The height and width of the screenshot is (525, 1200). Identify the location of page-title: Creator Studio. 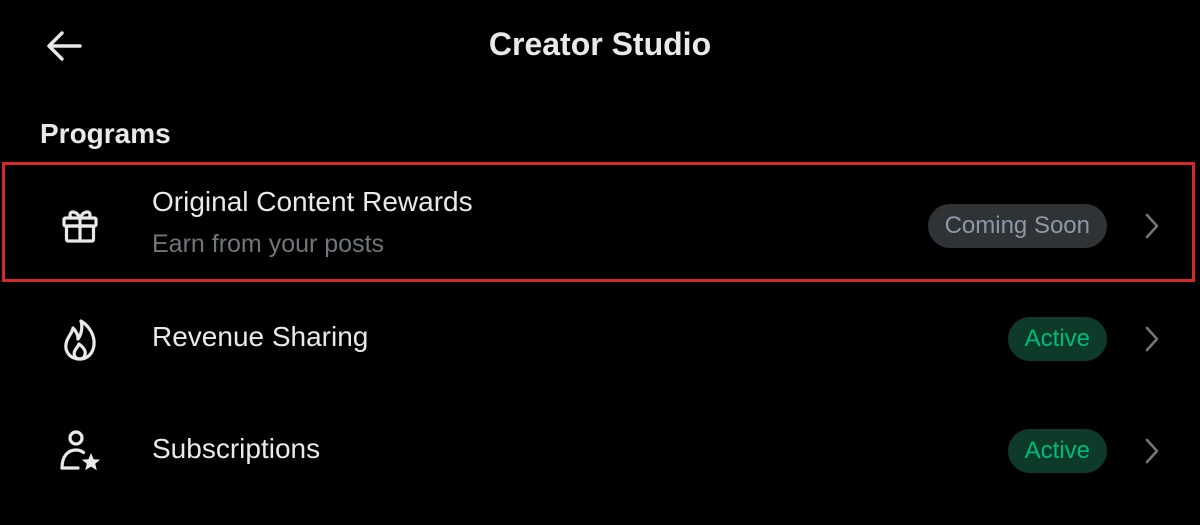
(600, 44).